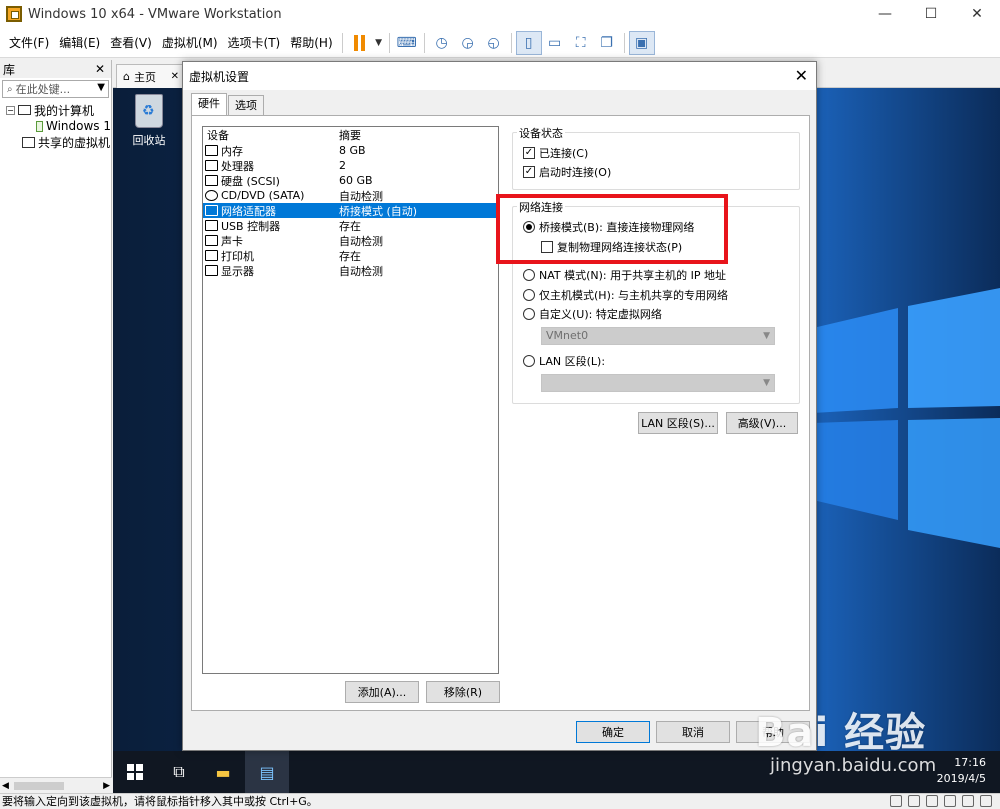 The height and width of the screenshot is (809, 1000). I want to click on close-icon: ✕, so click(977, 14).